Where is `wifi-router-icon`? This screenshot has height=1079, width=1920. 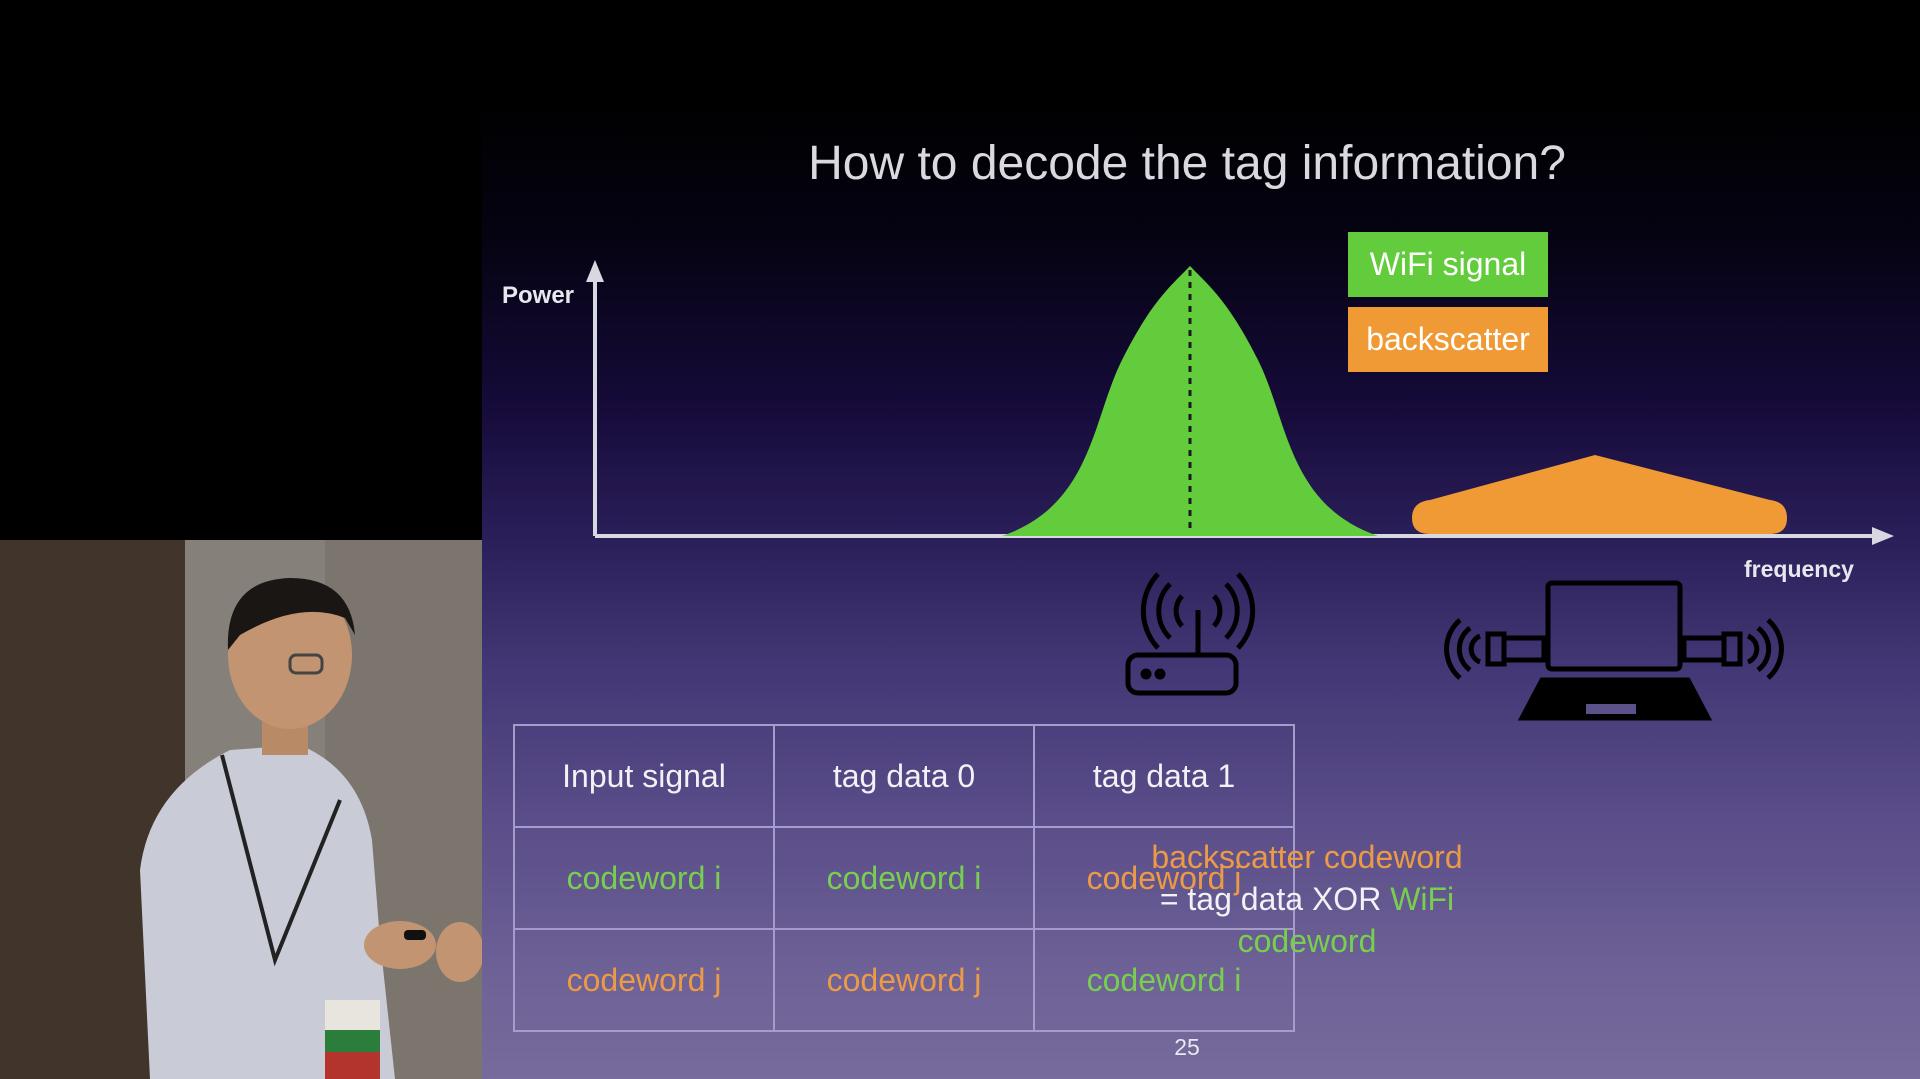 wifi-router-icon is located at coordinates (1190, 634).